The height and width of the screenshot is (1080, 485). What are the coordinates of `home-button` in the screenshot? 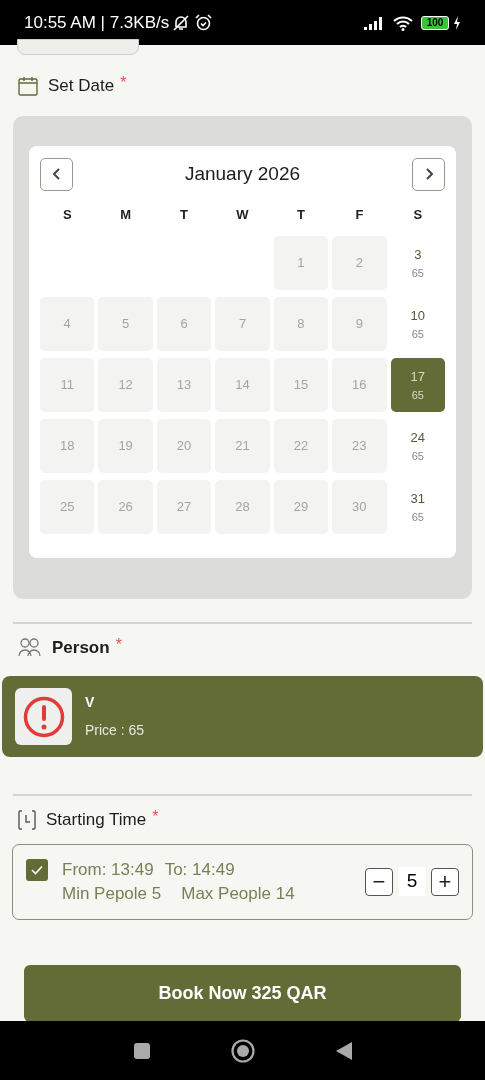 It's located at (242, 1050).